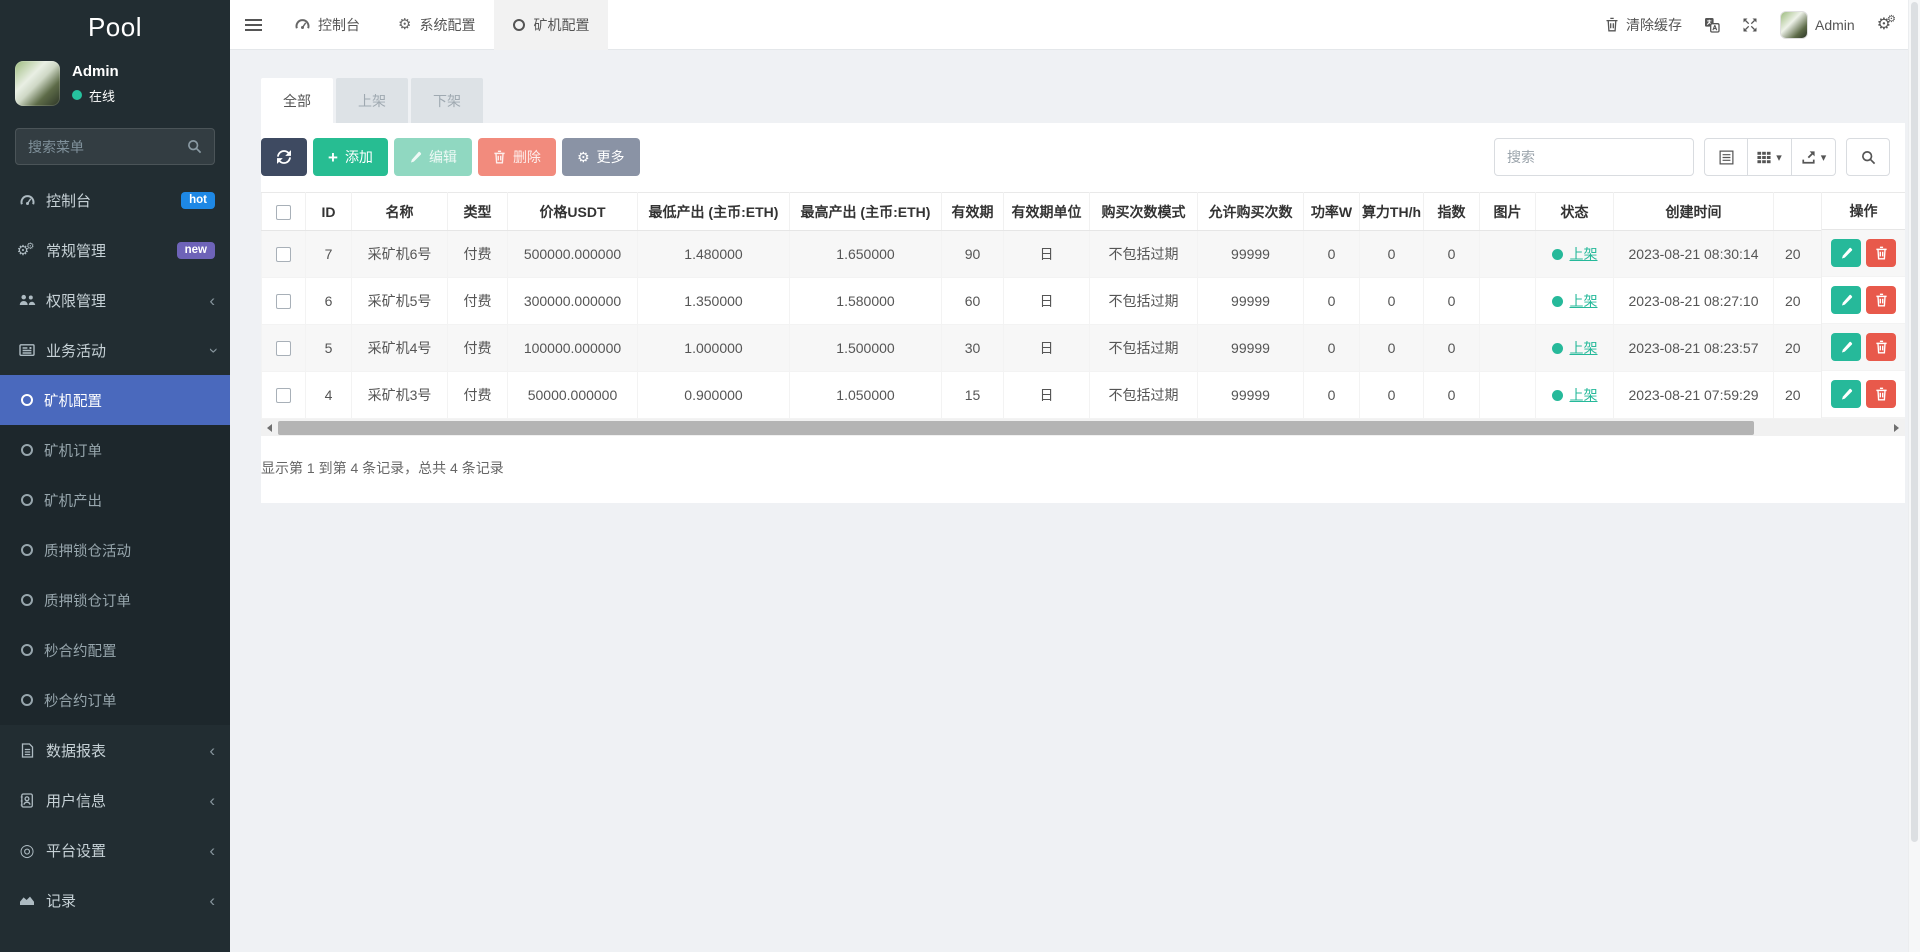  What do you see at coordinates (1016, 427) in the screenshot?
I see `scrollbar-thumb` at bounding box center [1016, 427].